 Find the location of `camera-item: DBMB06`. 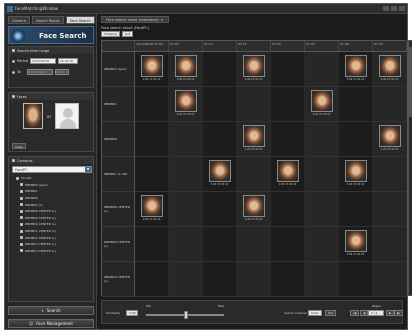

camera-item: DBMB06 is located at coordinates (51, 198).